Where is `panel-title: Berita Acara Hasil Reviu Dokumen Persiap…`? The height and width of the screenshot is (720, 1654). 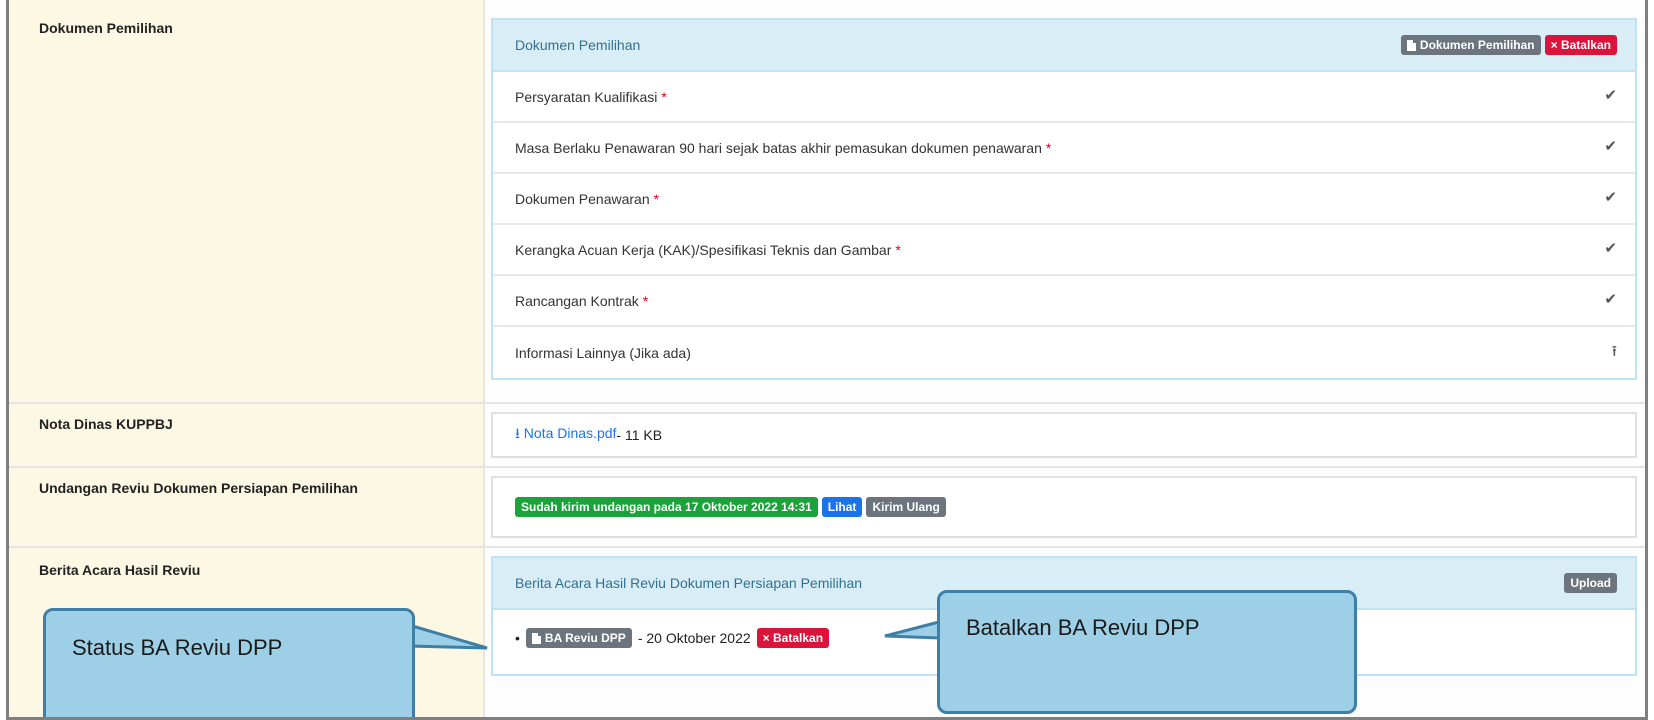 panel-title: Berita Acara Hasil Reviu Dokumen Persiap… is located at coordinates (689, 583).